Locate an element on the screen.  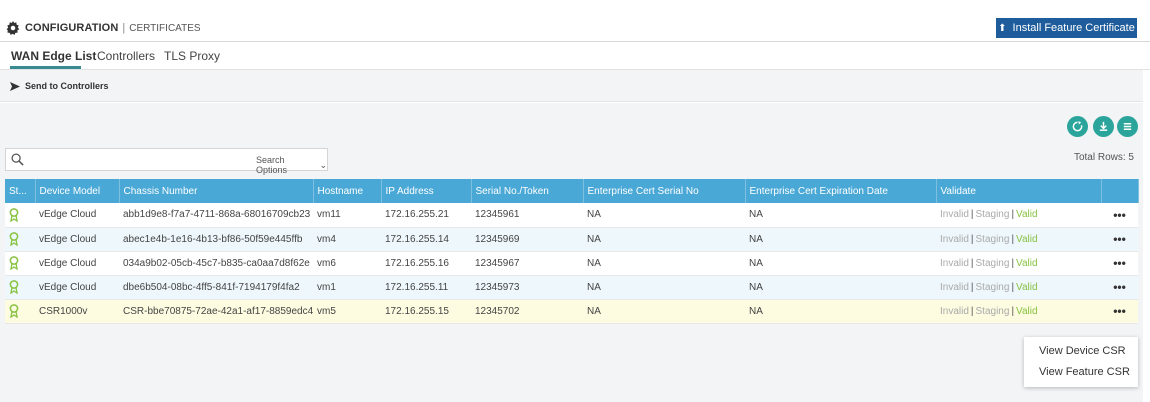
cell-ip-address: 172.16.255.21 is located at coordinates (426, 215).